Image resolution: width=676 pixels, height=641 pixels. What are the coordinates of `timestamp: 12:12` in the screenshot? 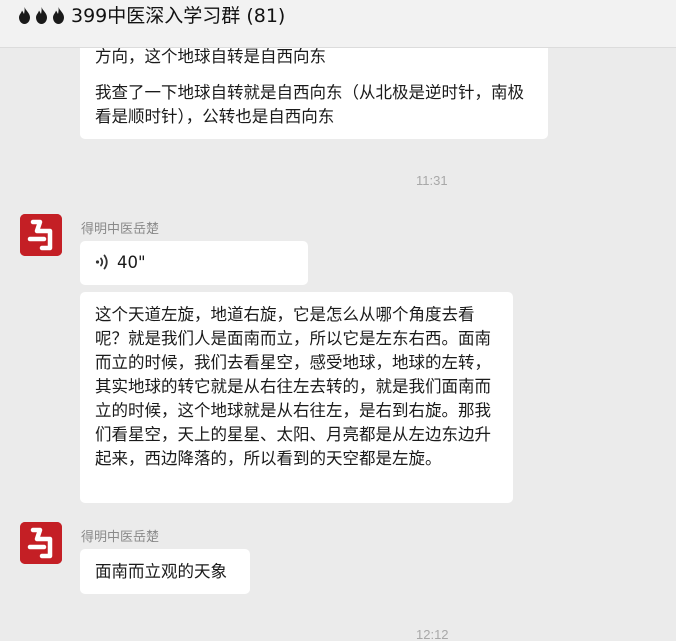 It's located at (432, 634).